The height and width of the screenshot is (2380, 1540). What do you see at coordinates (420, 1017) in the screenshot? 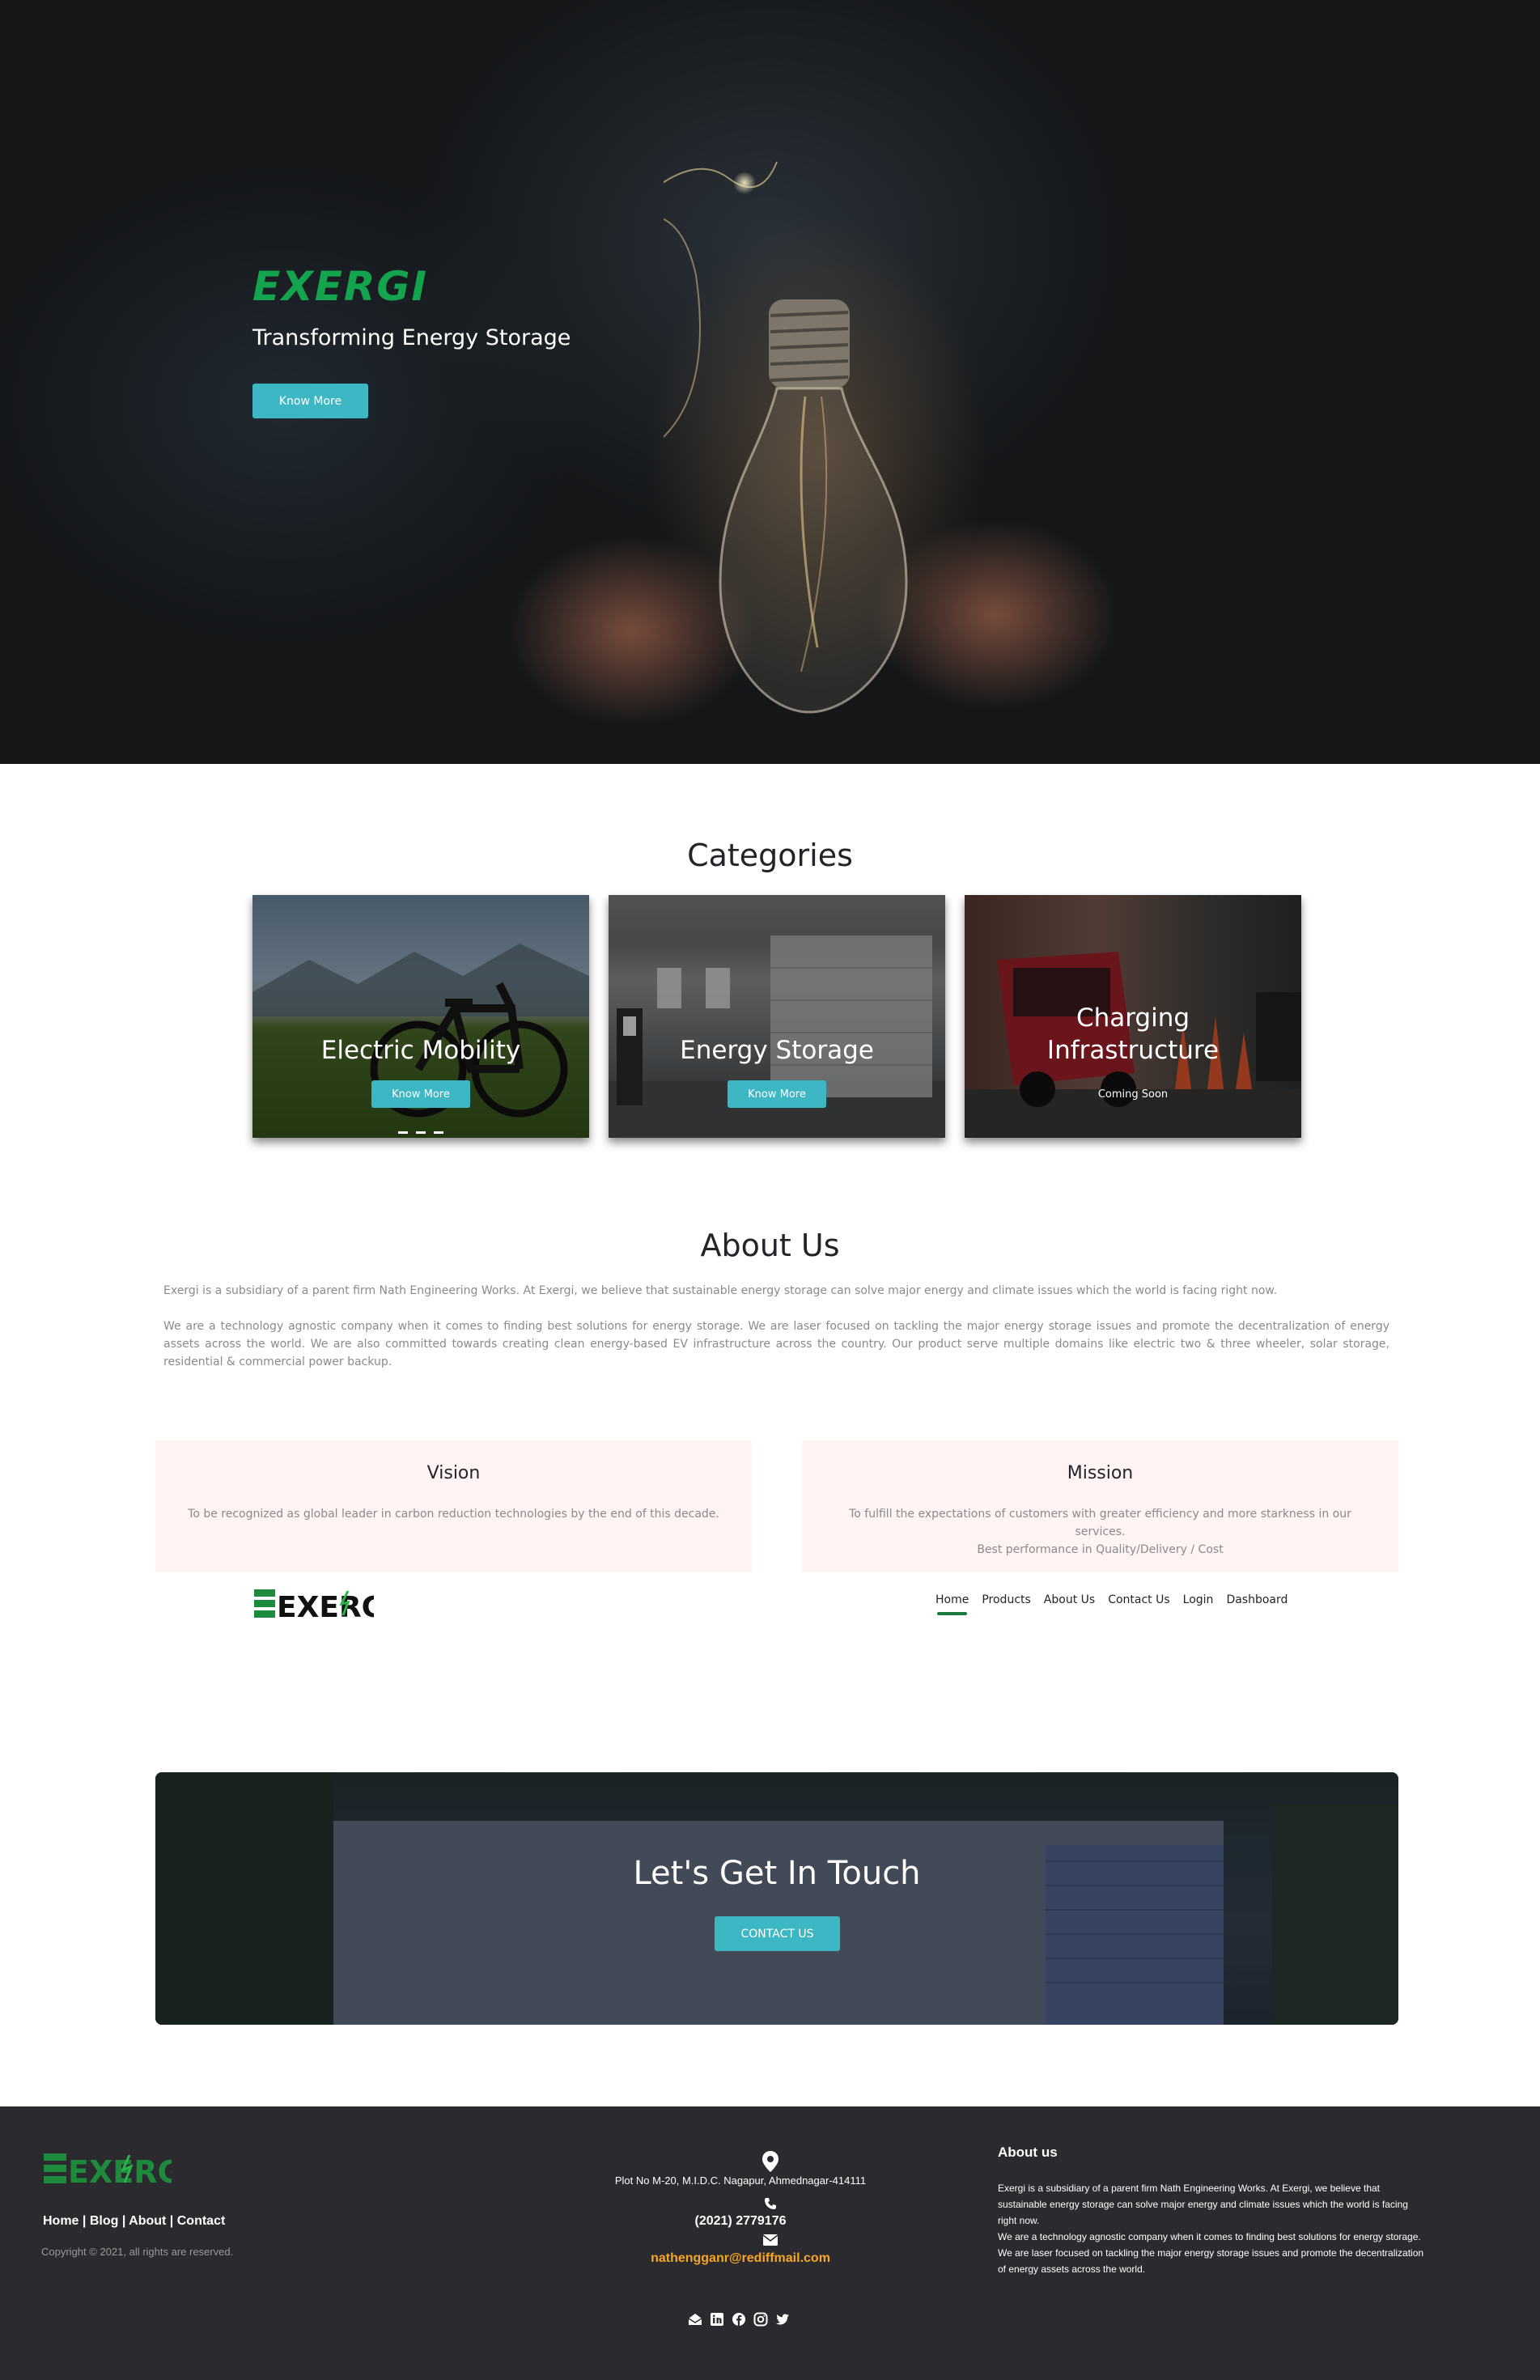
I see `category-card-electric-mobility: Electric Mobility Know More` at bounding box center [420, 1017].